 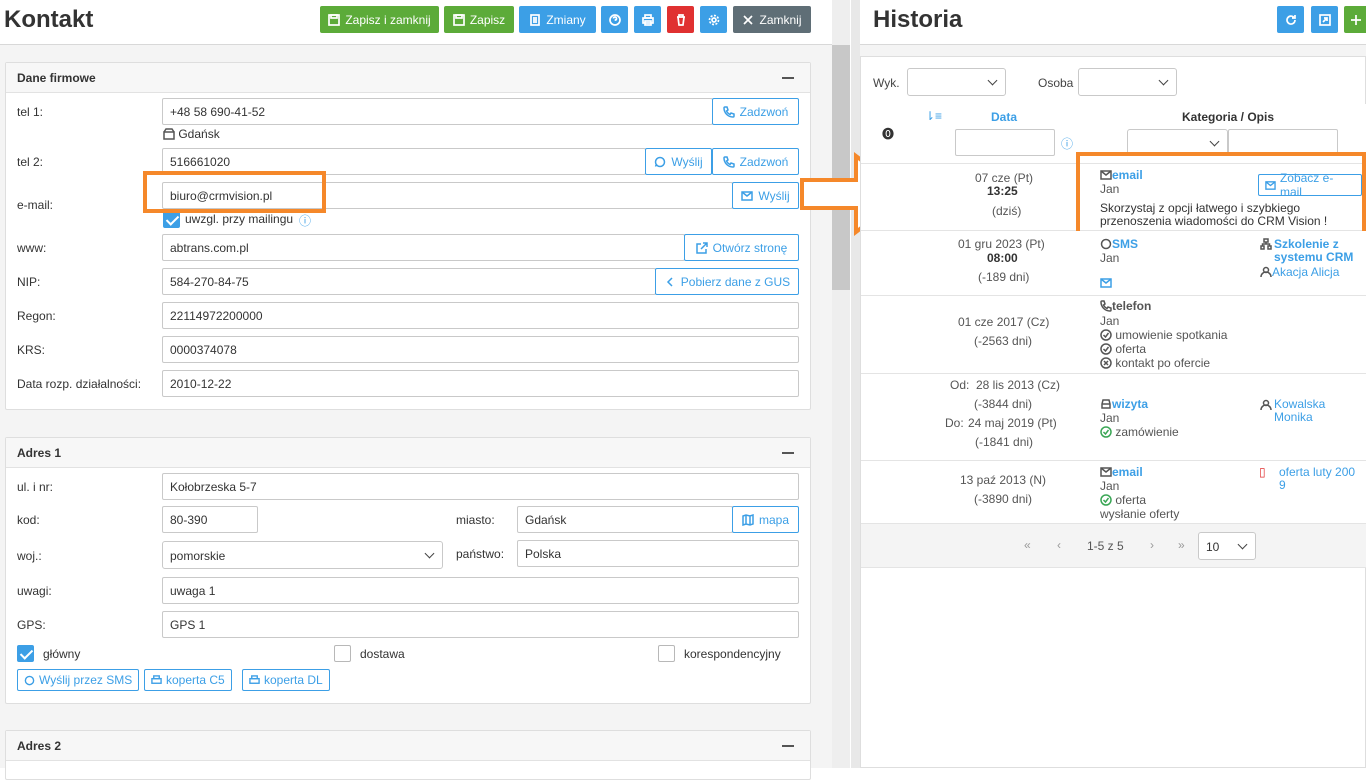 I want to click on save-close-button: Zapisz i zamknij, so click(x=379, y=19).